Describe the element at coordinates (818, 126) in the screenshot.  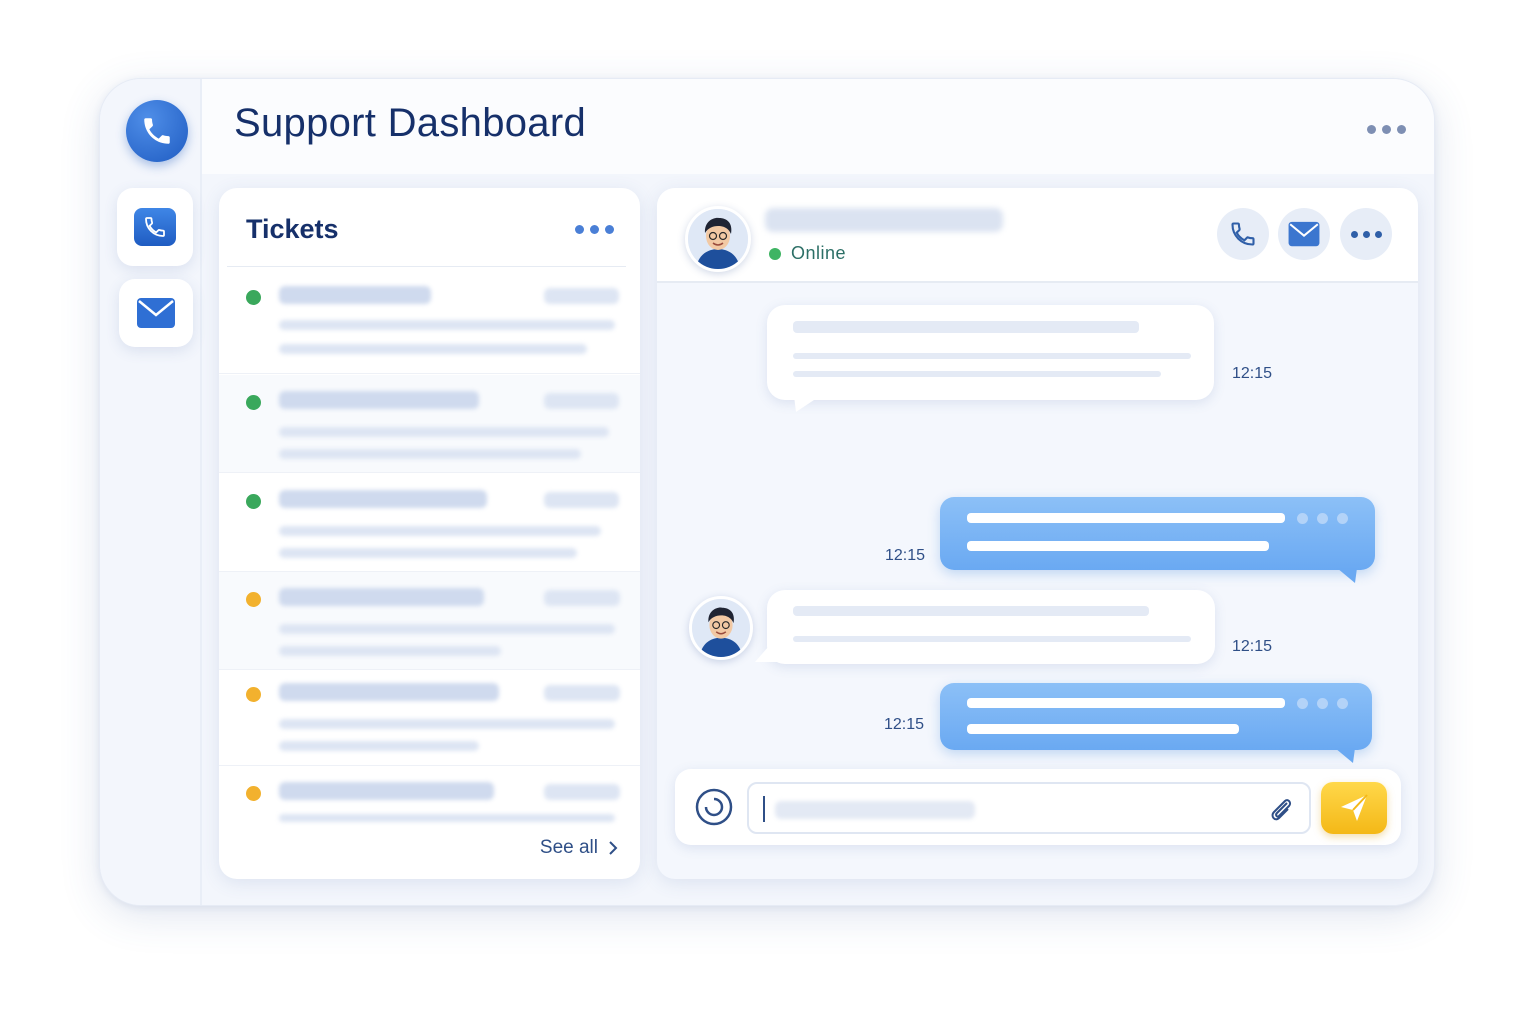
I see `top-bar: Support Dashboard` at that location.